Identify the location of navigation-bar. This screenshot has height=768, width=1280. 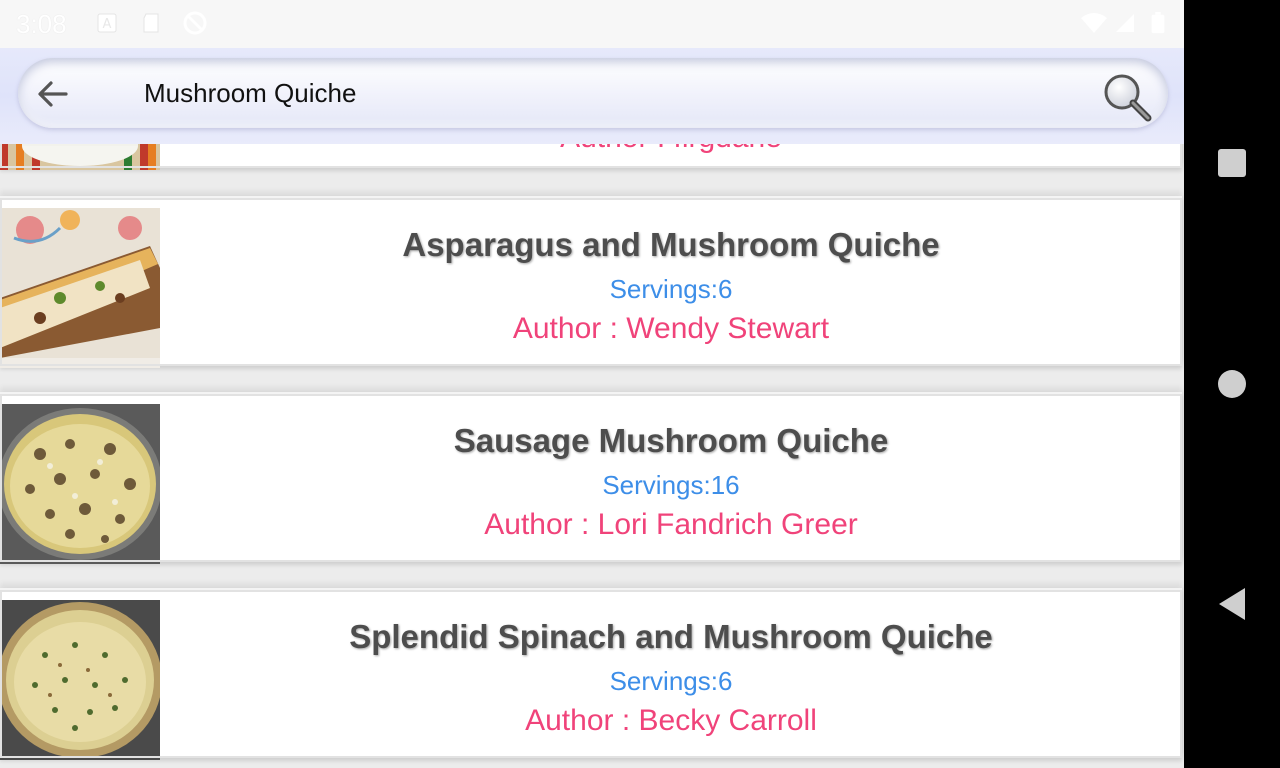
(1232, 384).